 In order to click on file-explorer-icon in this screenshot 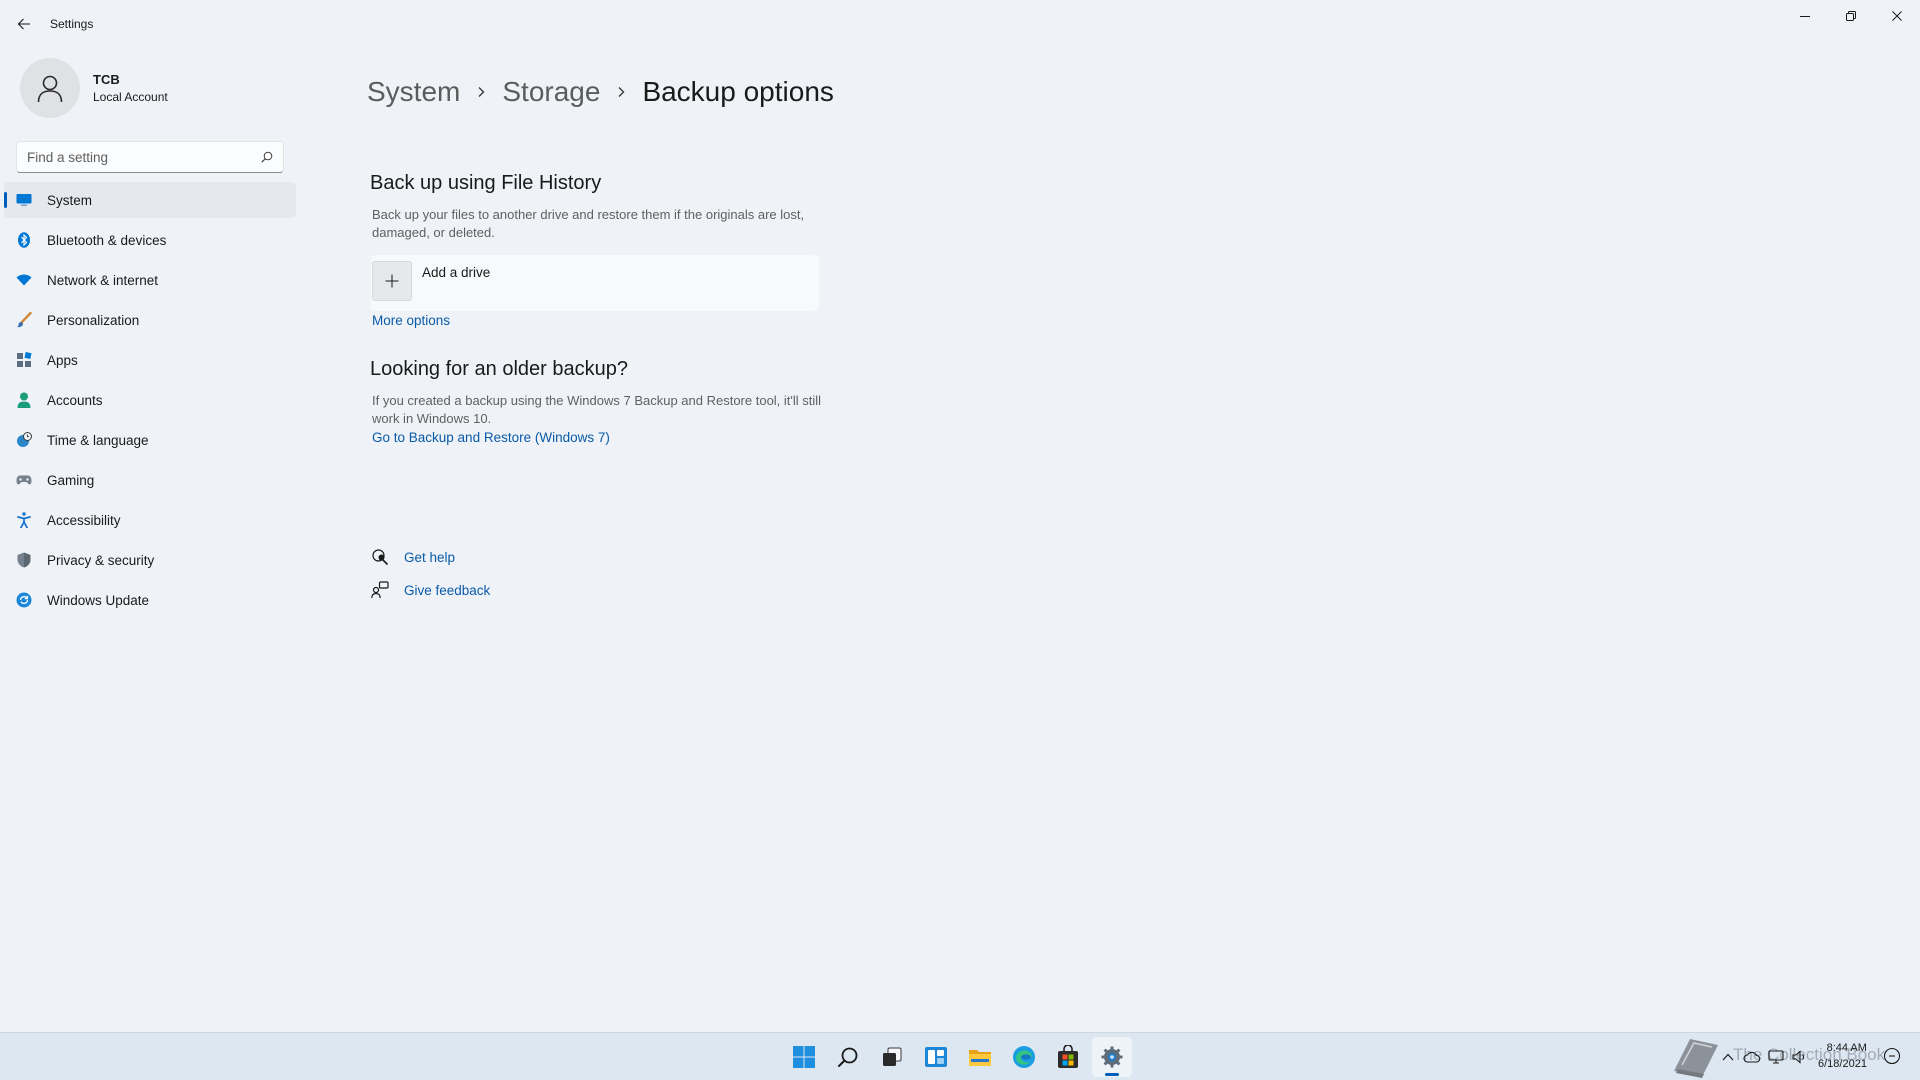, I will do `click(980, 1058)`.